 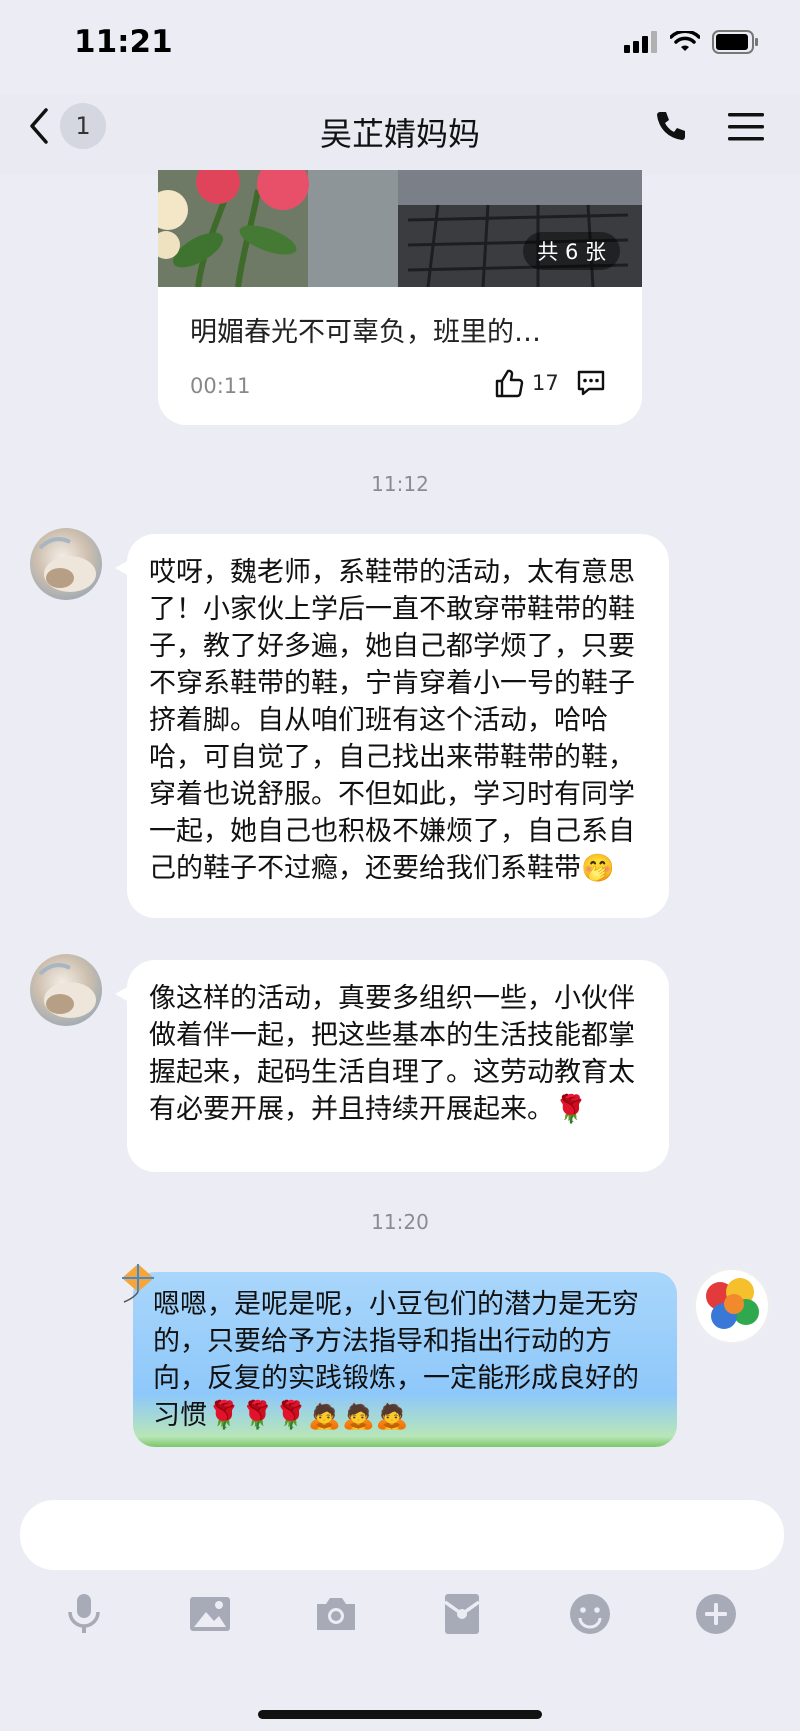 I want to click on photo-count-badge: 共 6 张, so click(x=571, y=251).